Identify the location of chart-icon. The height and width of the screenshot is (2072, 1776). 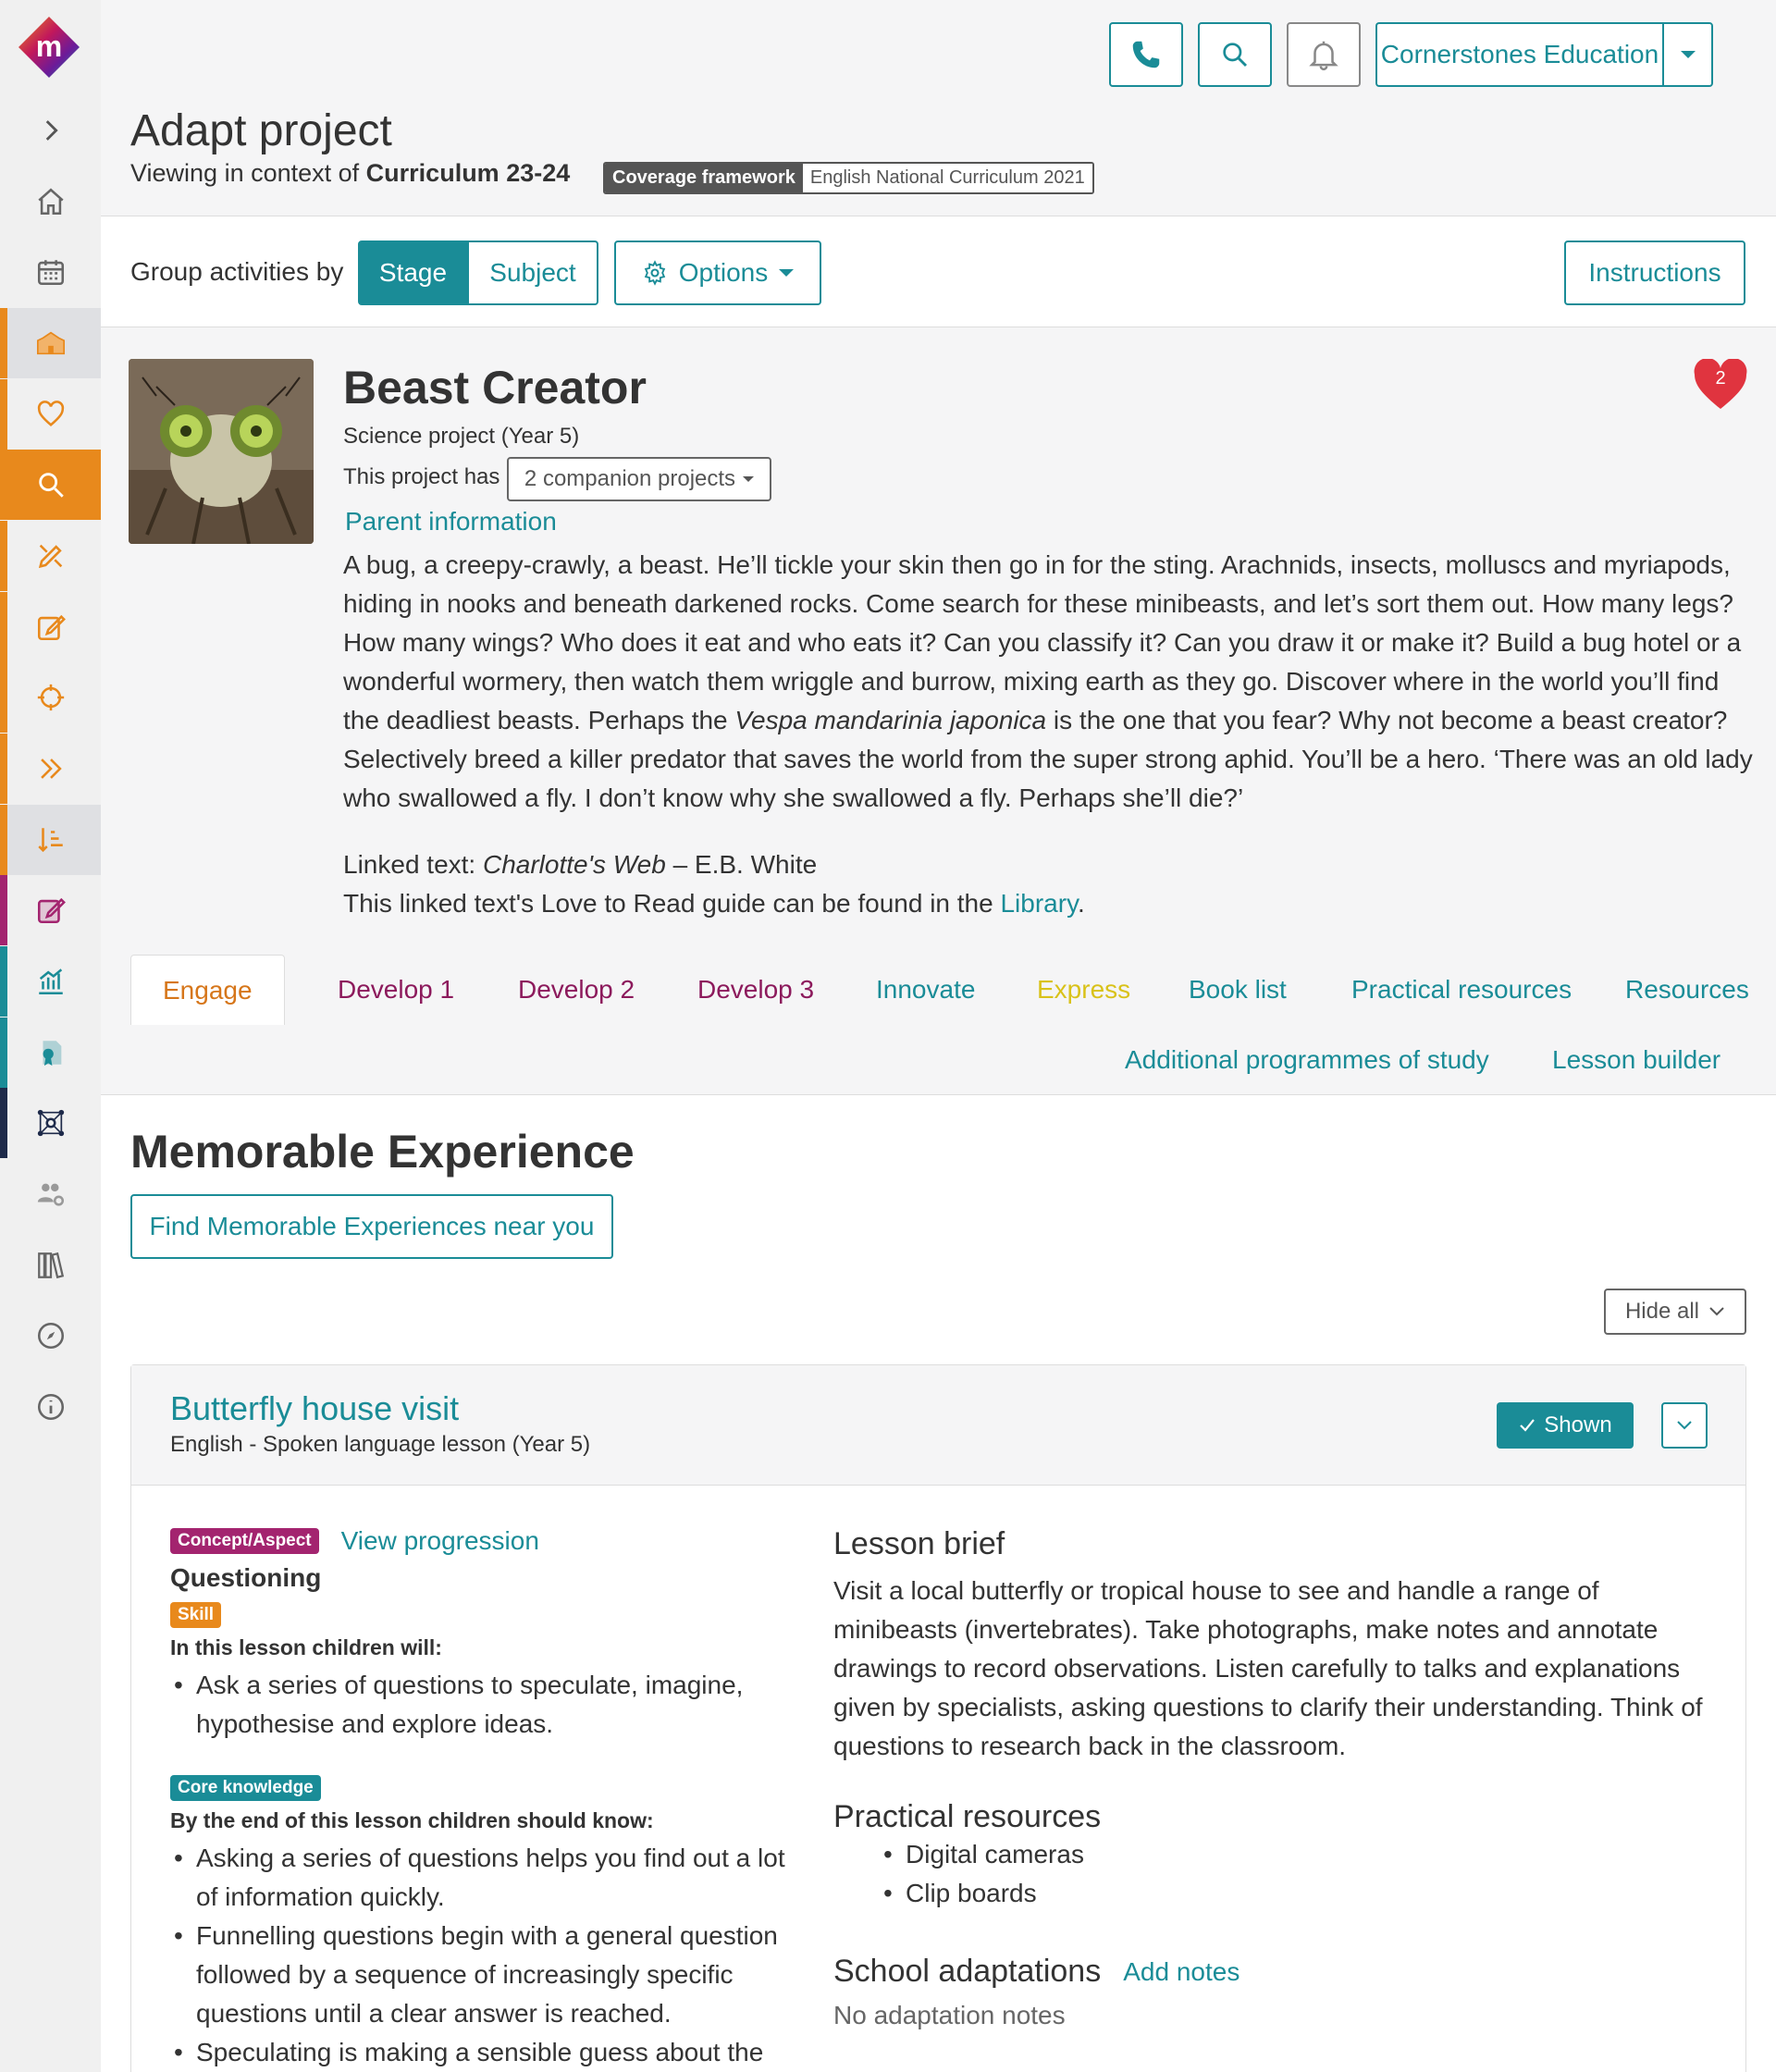
(51, 981).